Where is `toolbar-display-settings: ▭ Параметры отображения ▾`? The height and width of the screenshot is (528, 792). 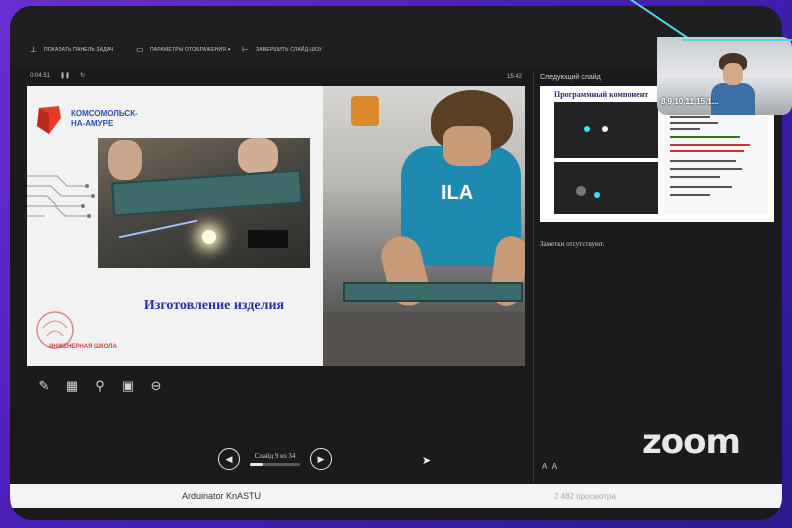
toolbar-display-settings: ▭ Параметры отображения ▾ is located at coordinates (183, 50).